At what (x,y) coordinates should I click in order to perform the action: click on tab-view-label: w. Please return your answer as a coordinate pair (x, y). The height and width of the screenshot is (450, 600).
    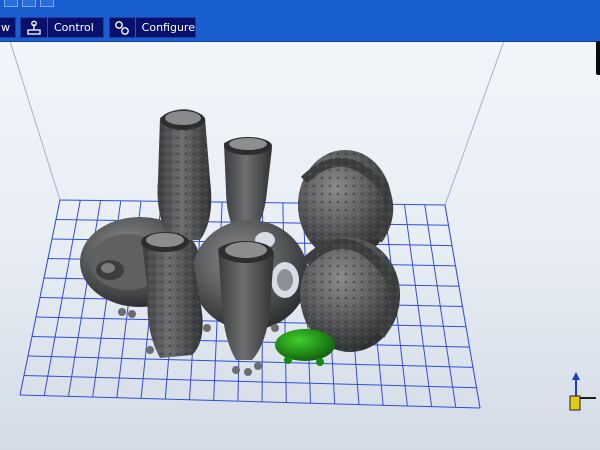
    Looking at the image, I should click on (5, 27).